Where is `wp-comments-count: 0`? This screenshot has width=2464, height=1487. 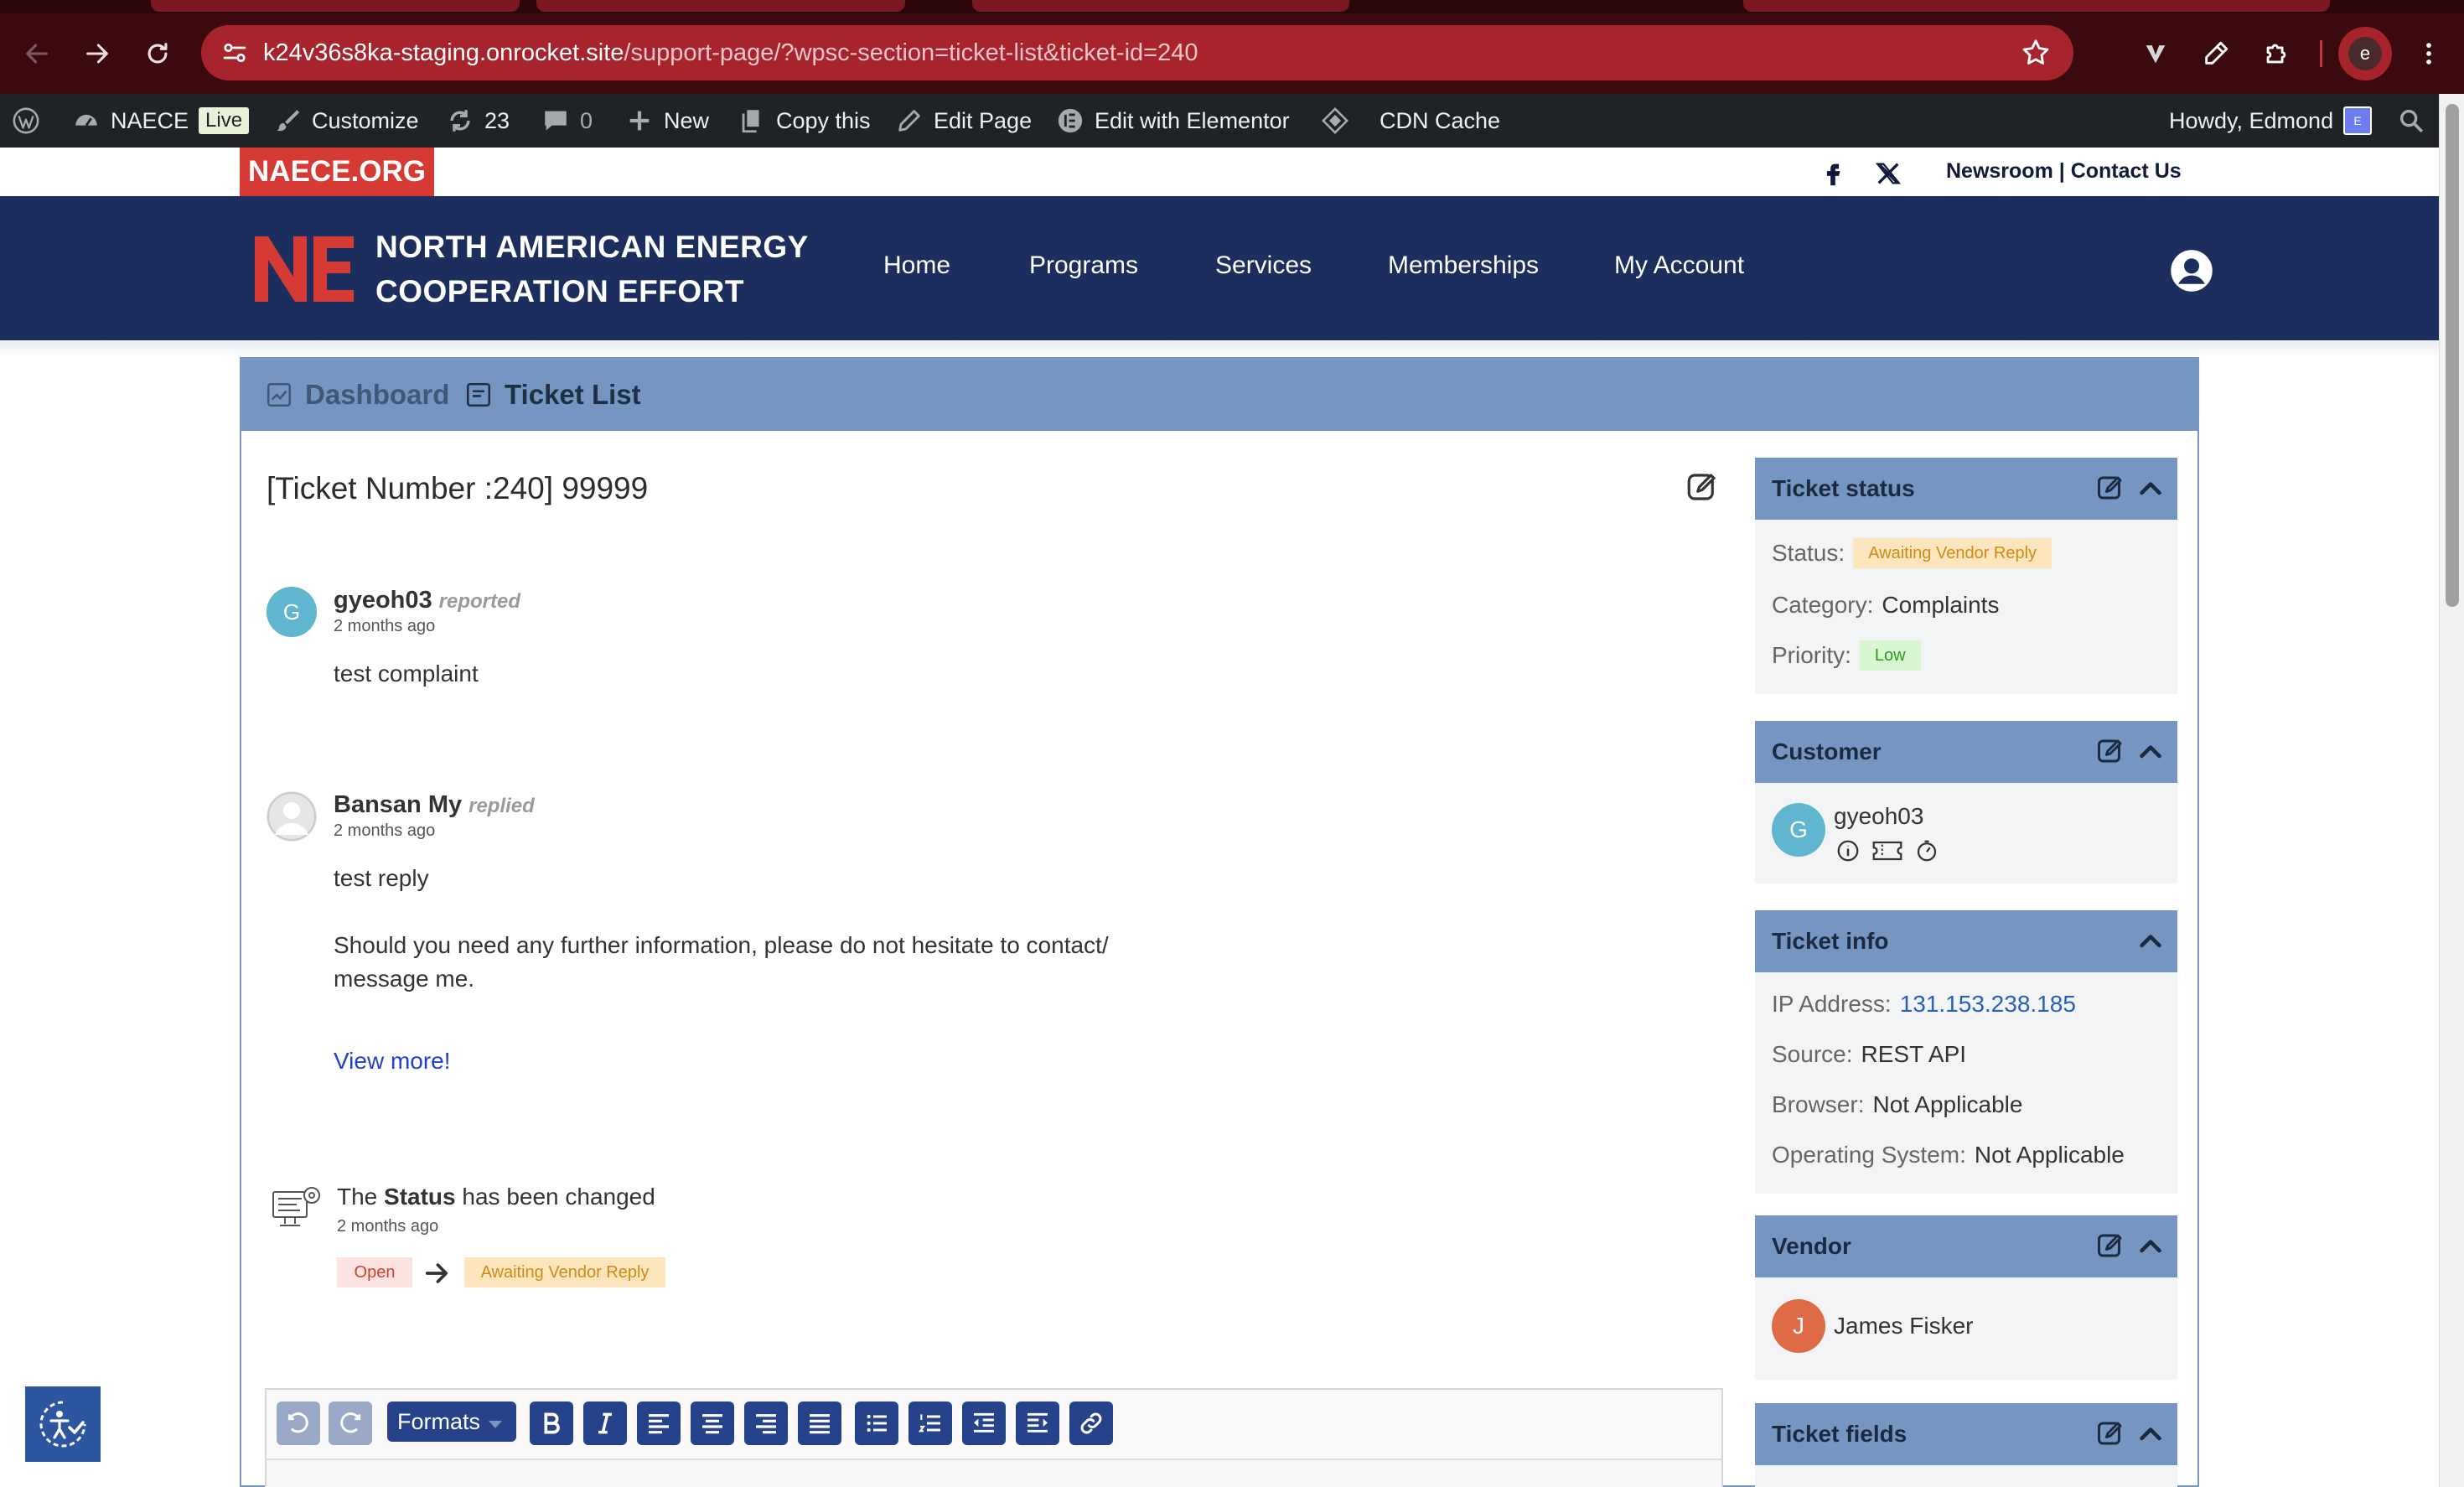 wp-comments-count: 0 is located at coordinates (586, 120).